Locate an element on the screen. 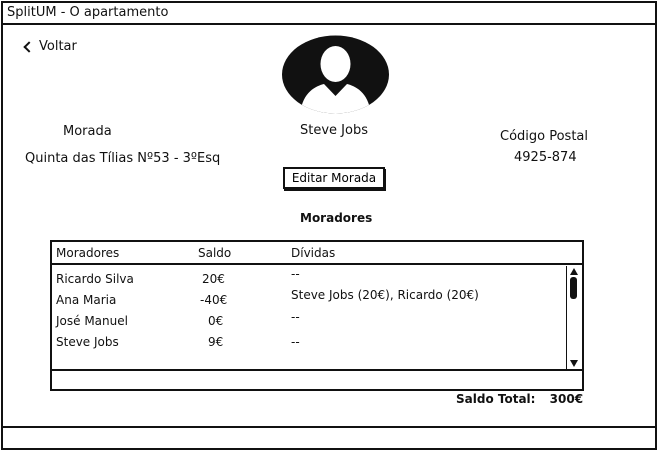  column-header-saldo: Saldo is located at coordinates (215, 253).